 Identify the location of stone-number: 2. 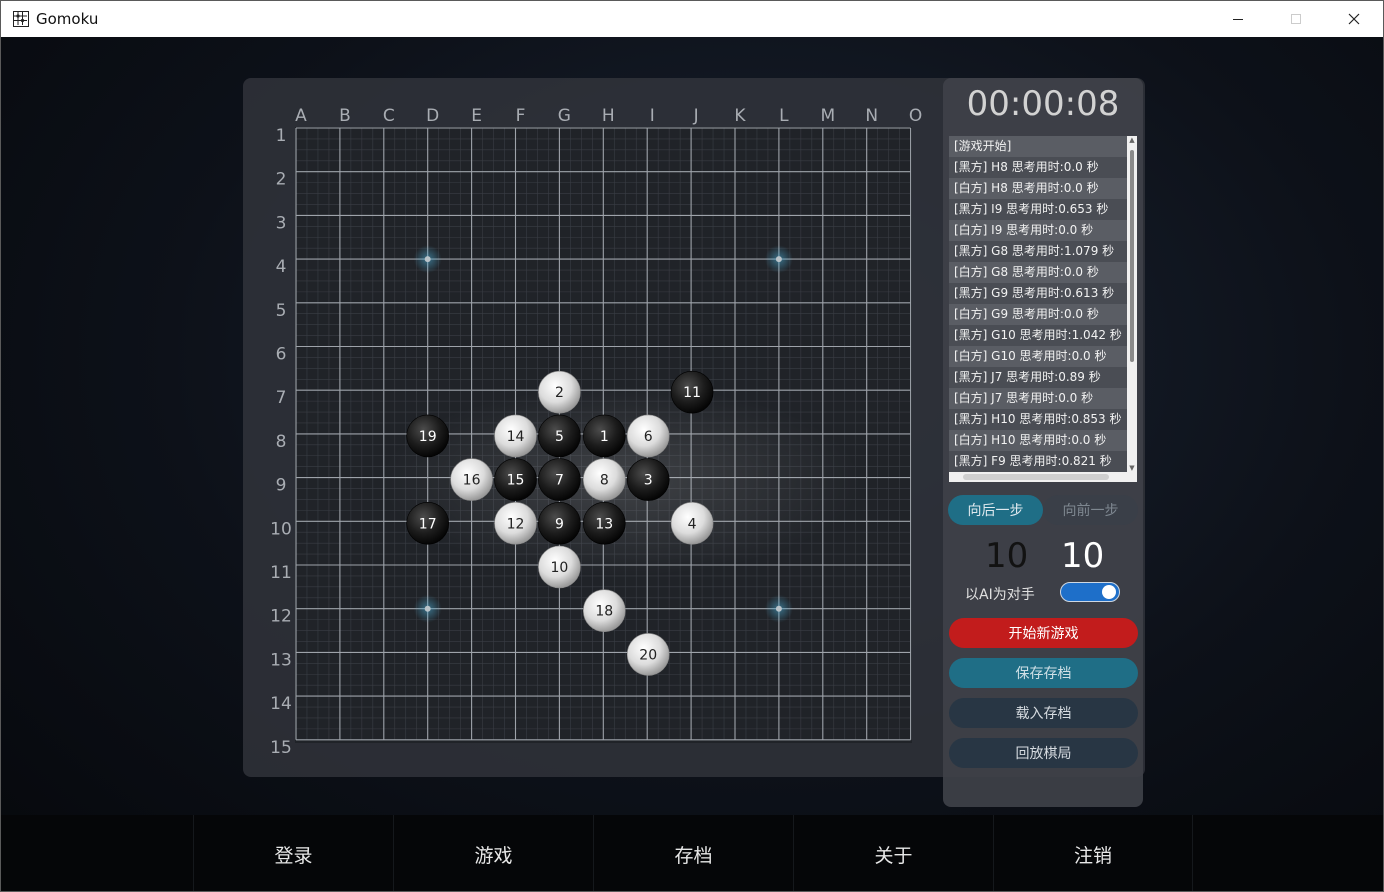
(559, 393).